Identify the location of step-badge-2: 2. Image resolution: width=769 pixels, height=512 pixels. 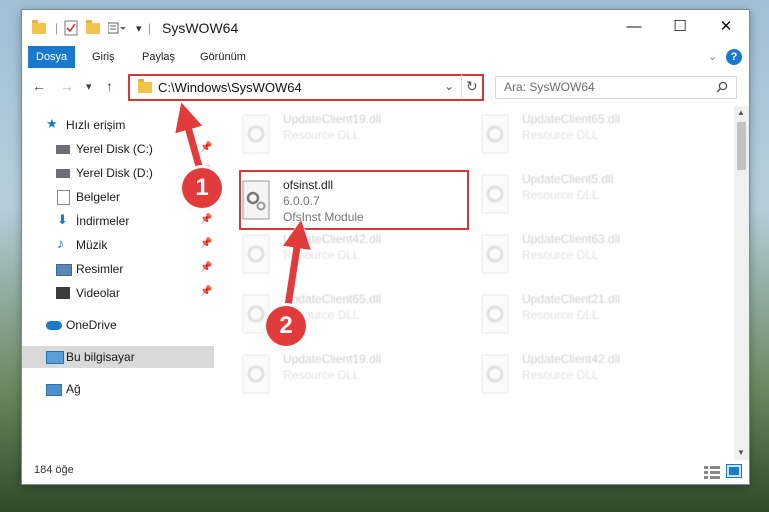
(286, 326).